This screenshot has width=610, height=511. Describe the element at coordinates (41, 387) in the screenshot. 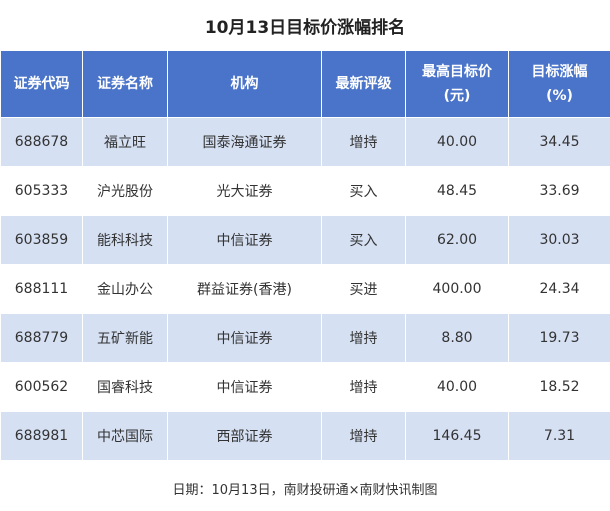

I see `cell-stock-code: 600562` at that location.